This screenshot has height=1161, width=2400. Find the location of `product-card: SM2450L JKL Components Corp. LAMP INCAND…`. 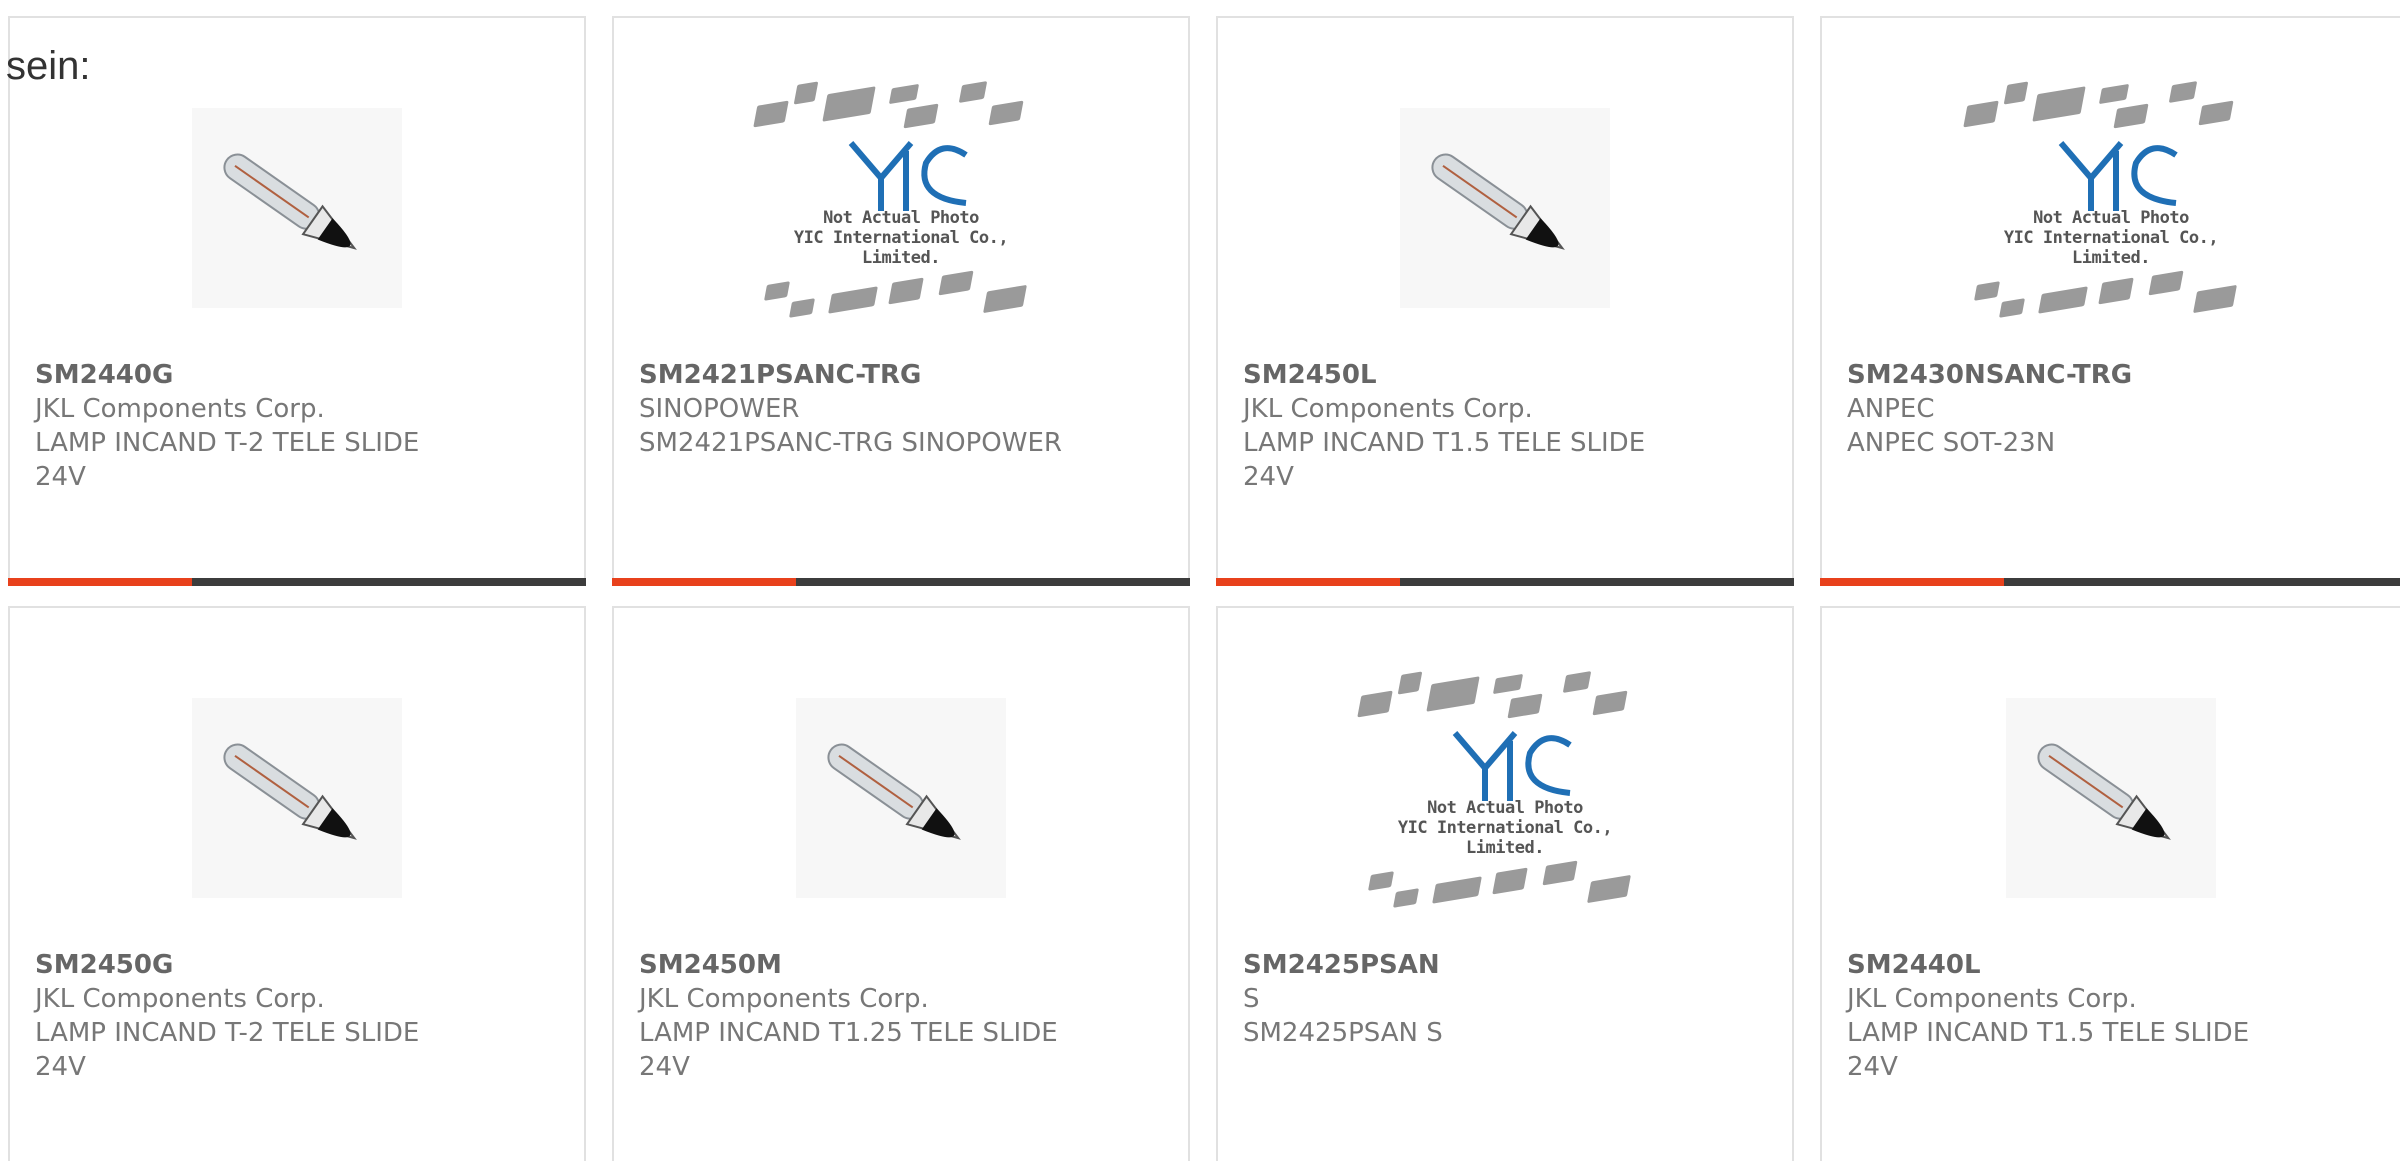

product-card: SM2450L JKL Components Corp. LAMP INCAND… is located at coordinates (1505, 301).